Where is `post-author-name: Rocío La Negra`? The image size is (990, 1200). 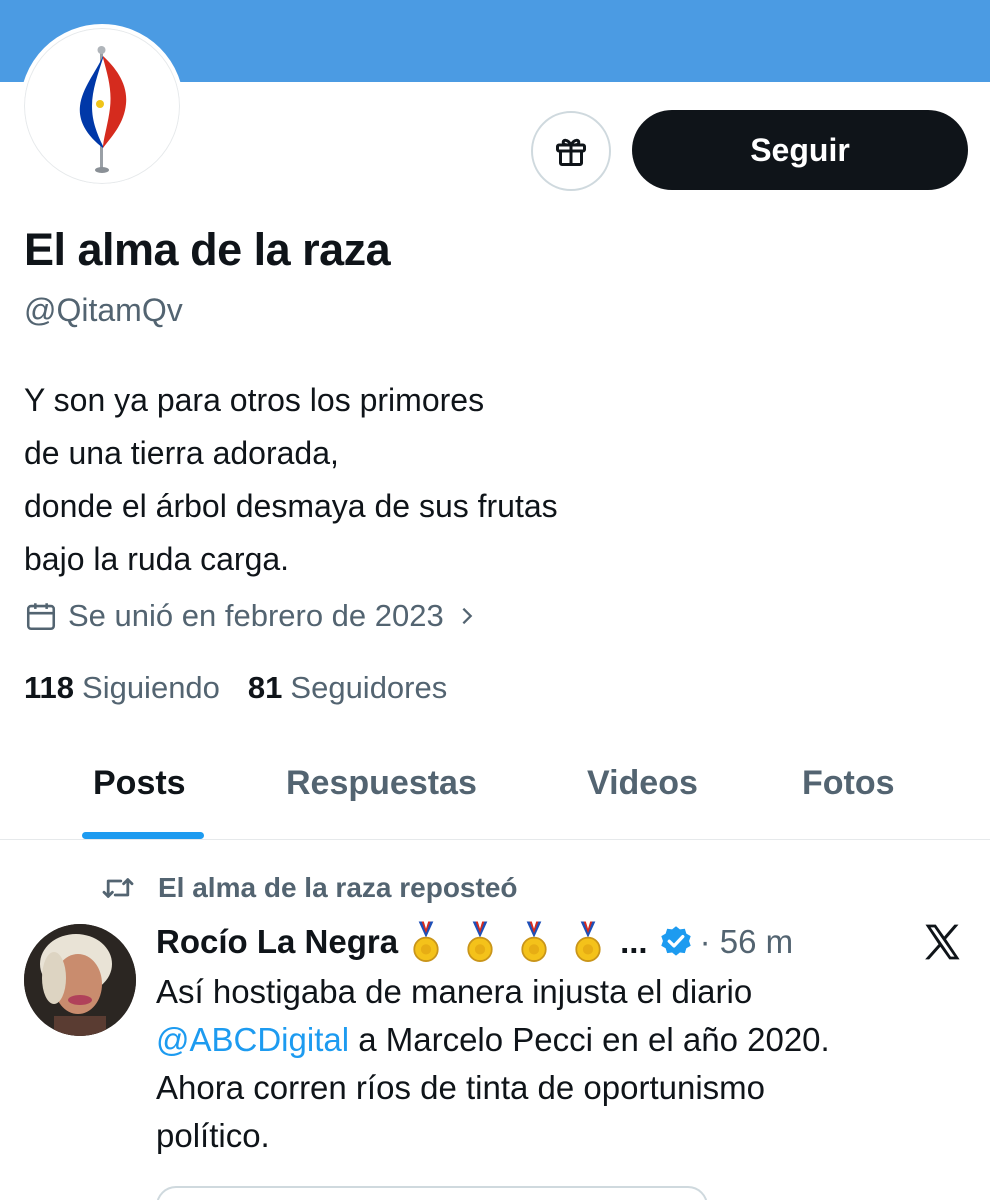
post-author-name: Rocío La Negra is located at coordinates (277, 942).